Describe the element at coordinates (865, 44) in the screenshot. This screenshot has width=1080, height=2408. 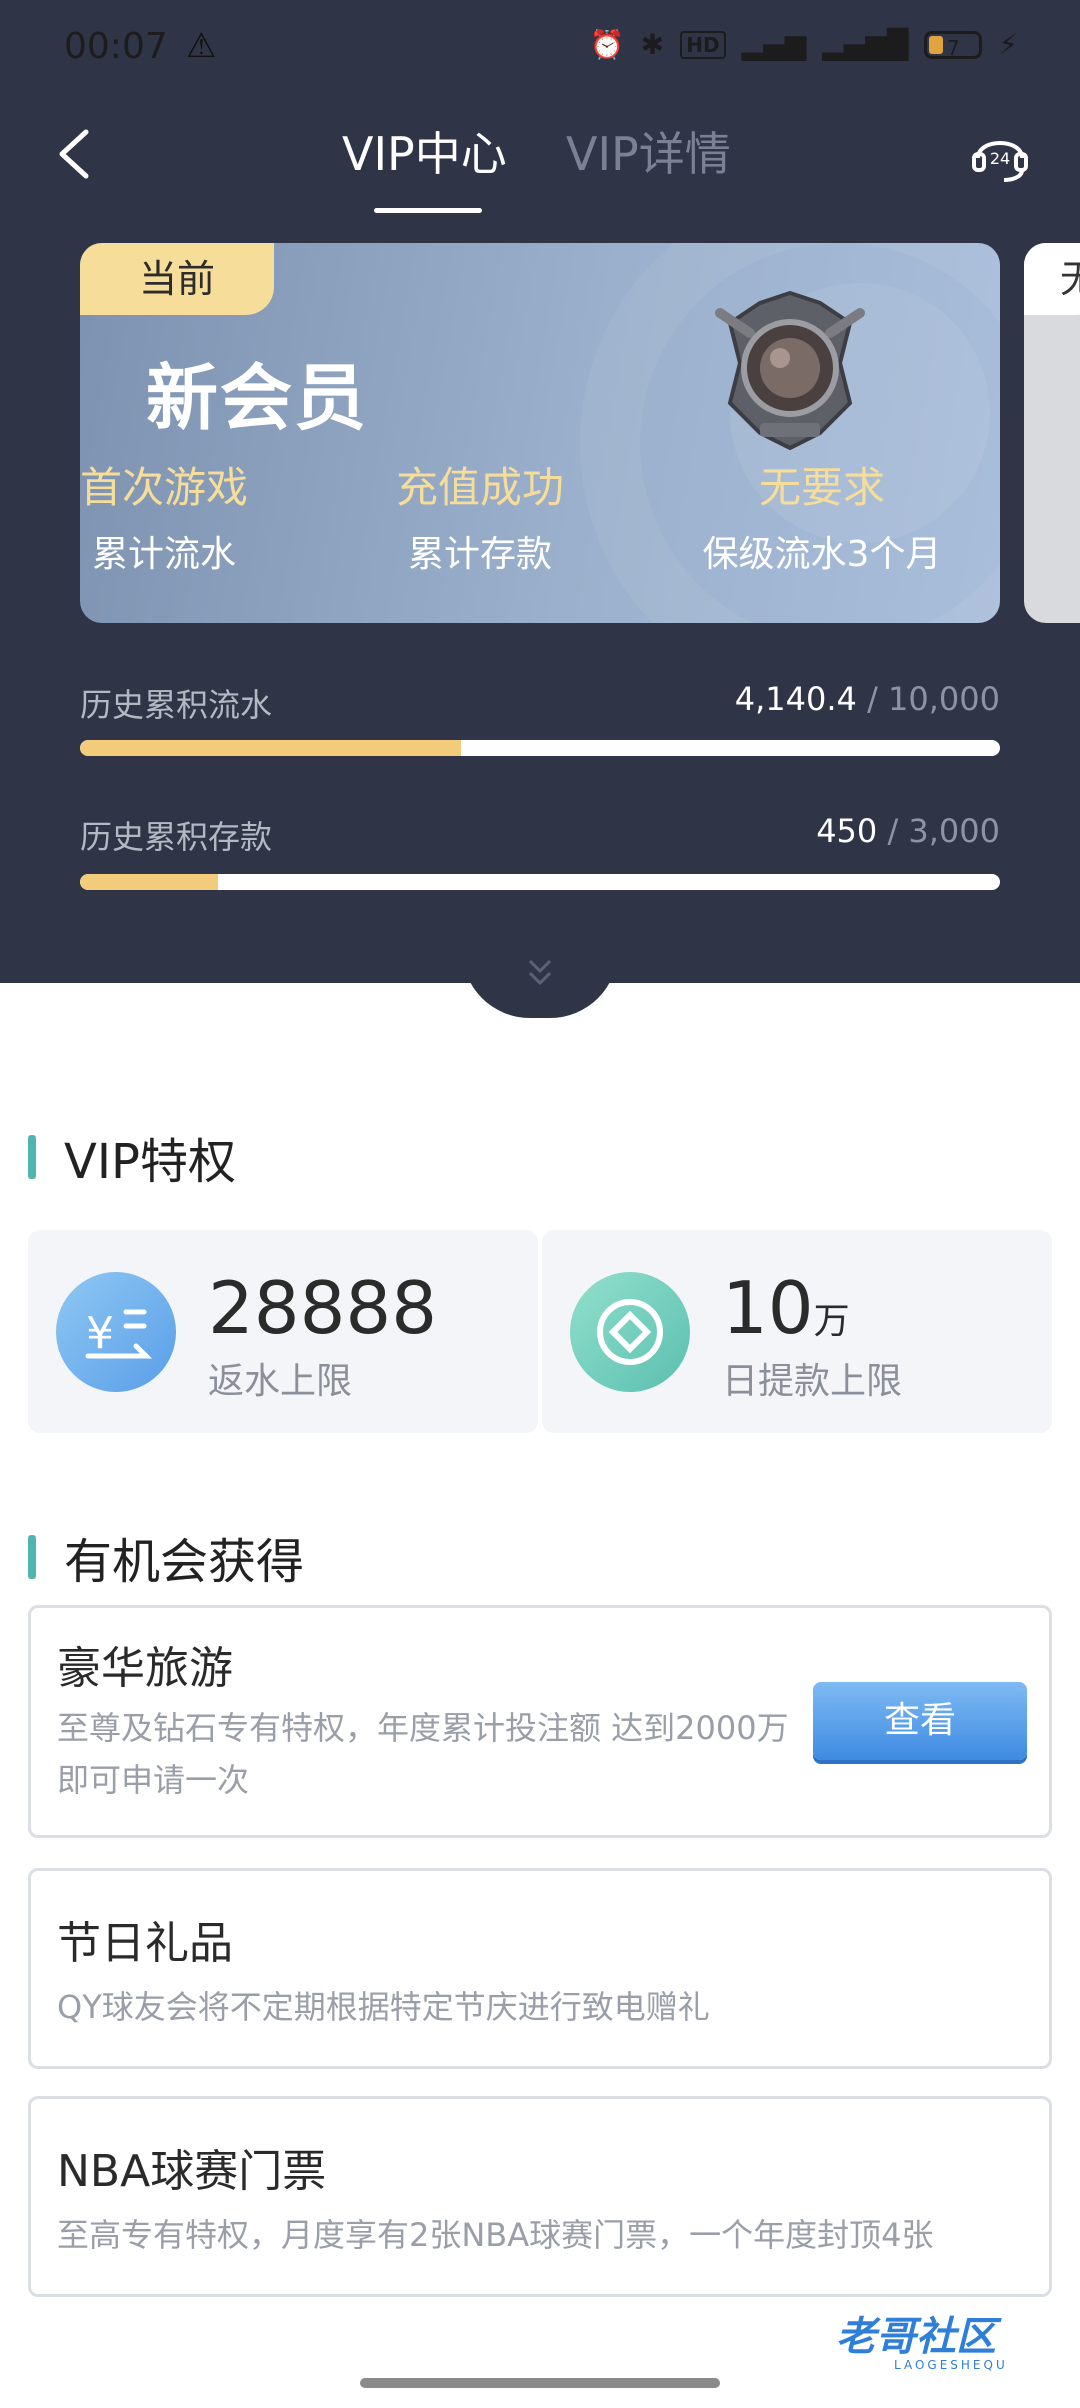
I see `signal-icon-2: ▂▄▆█` at that location.